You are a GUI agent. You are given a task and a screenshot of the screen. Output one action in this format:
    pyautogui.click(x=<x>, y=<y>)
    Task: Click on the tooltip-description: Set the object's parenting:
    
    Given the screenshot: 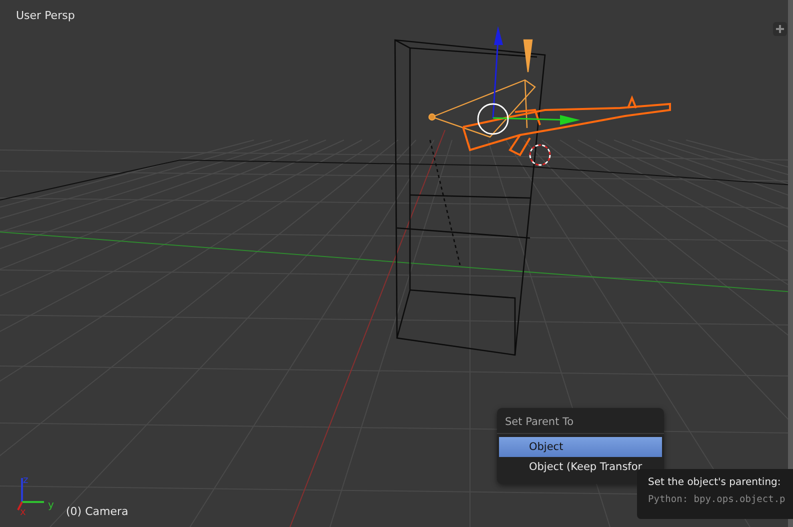 What is the action you would take?
    pyautogui.click(x=715, y=482)
    